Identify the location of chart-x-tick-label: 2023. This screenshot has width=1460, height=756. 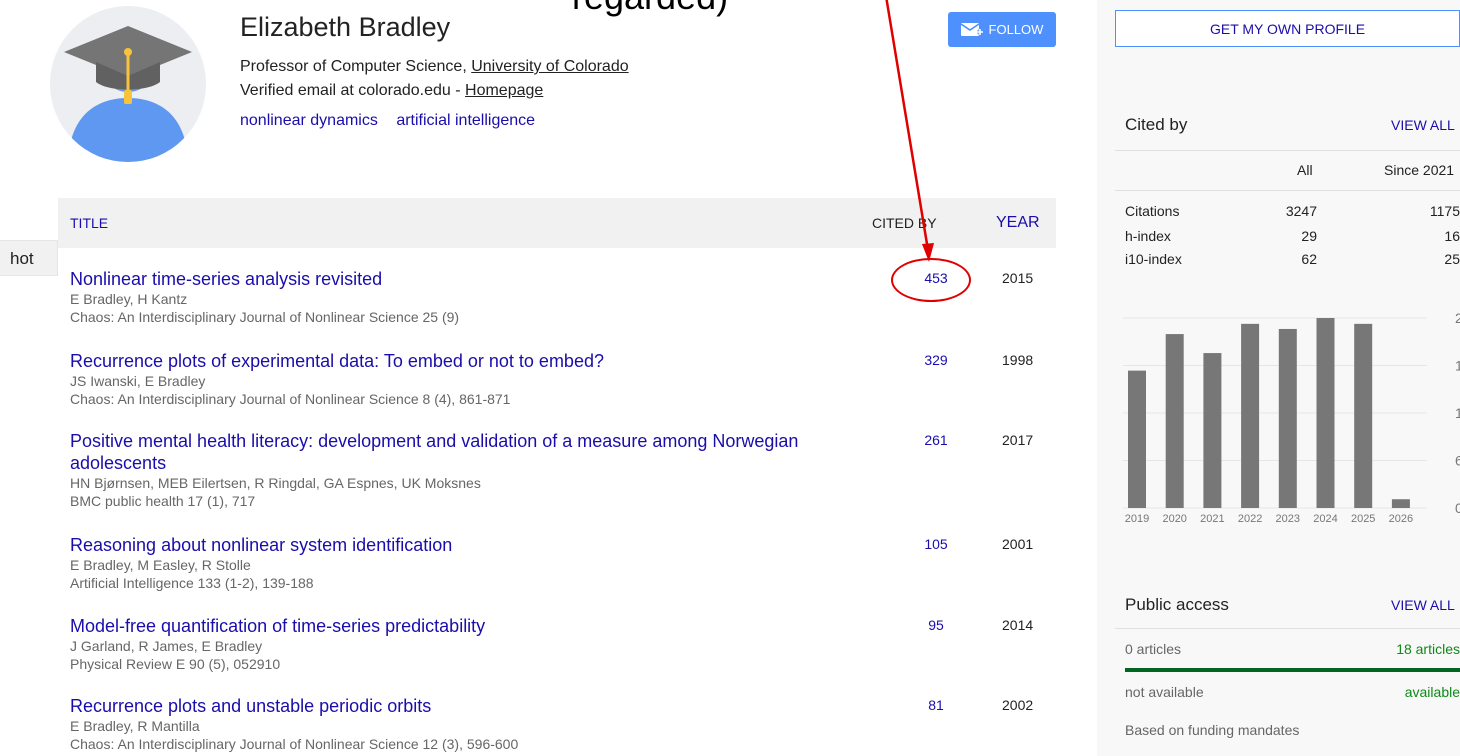
(1288, 519).